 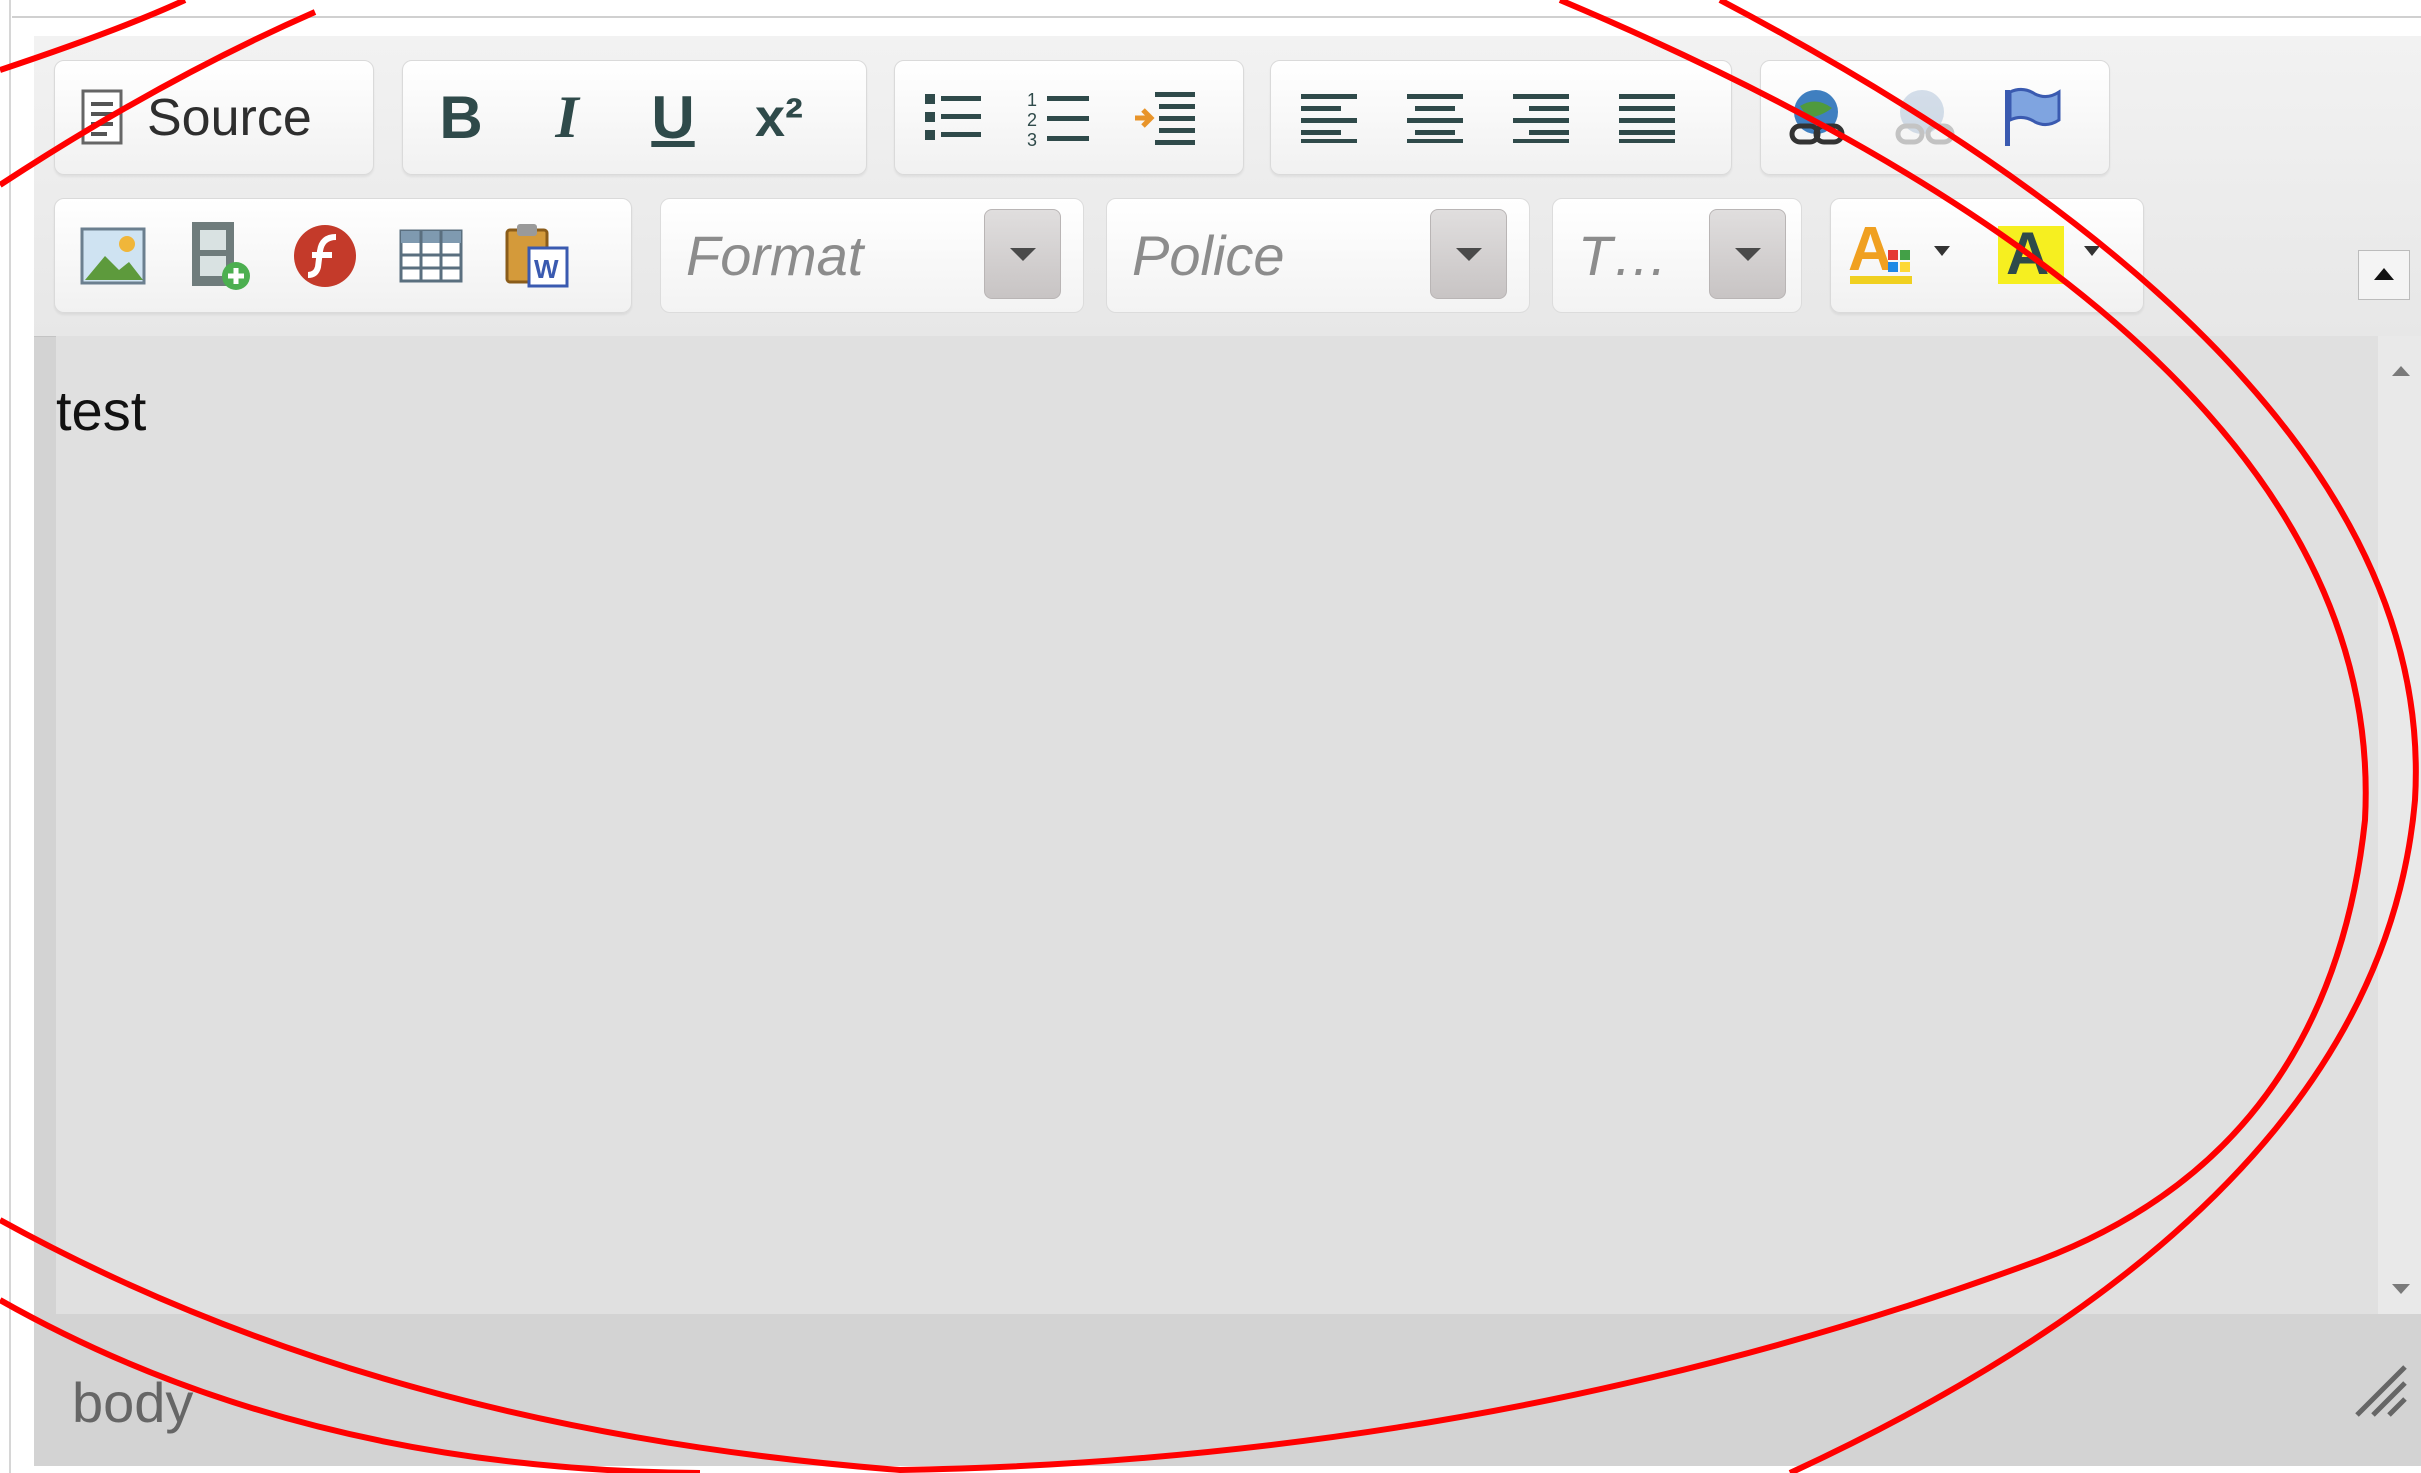 I want to click on table-button, so click(x=431, y=256).